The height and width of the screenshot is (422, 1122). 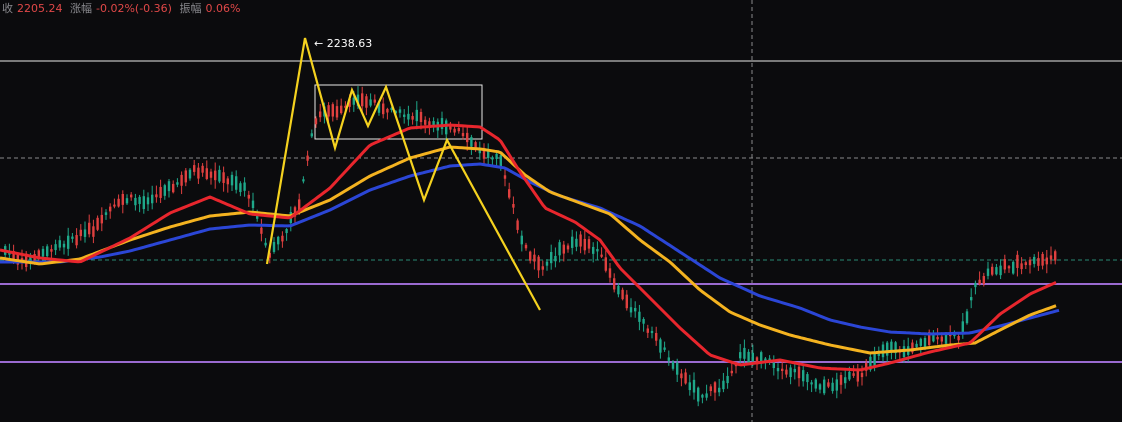 I want to click on high-price-label: ← 2238.63, so click(x=343, y=43).